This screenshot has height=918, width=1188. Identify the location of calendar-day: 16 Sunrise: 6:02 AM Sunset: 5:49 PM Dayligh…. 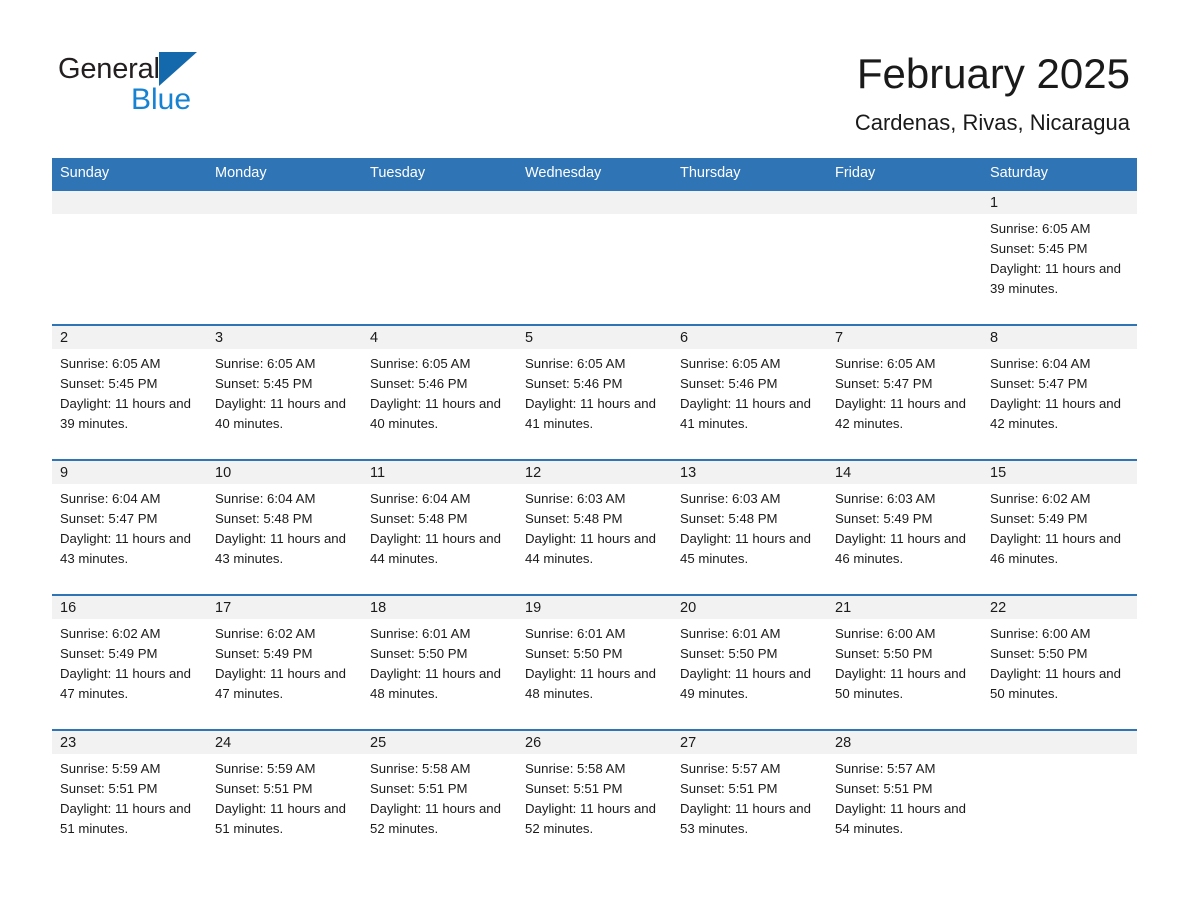
(129, 661).